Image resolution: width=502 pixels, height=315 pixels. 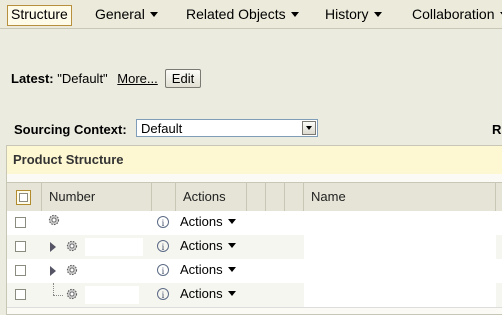 What do you see at coordinates (32, 78) in the screenshot?
I see `latest-label: Latest:` at bounding box center [32, 78].